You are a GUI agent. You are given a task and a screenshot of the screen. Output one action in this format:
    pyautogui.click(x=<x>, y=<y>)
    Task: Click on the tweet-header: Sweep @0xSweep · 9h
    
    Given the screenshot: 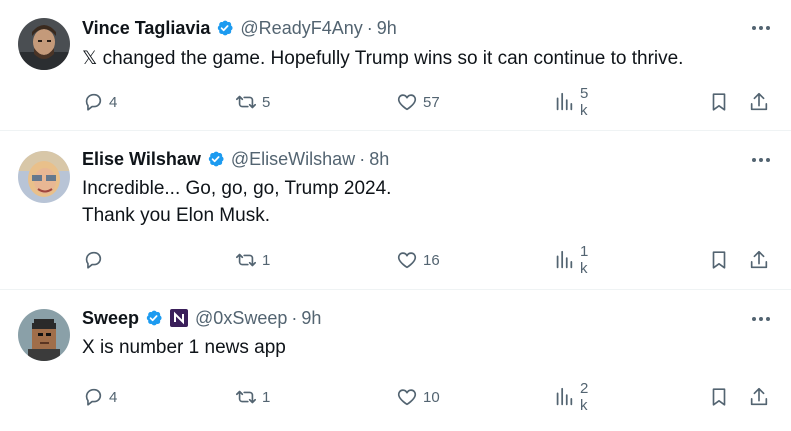 What is the action you would take?
    pyautogui.click(x=201, y=318)
    